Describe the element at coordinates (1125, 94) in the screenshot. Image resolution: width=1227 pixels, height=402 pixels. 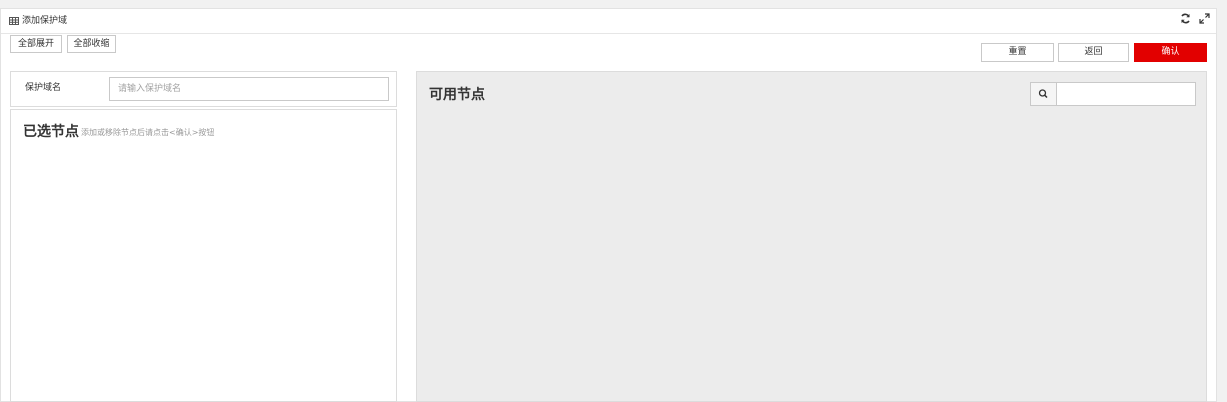
I see `node-search-input` at that location.